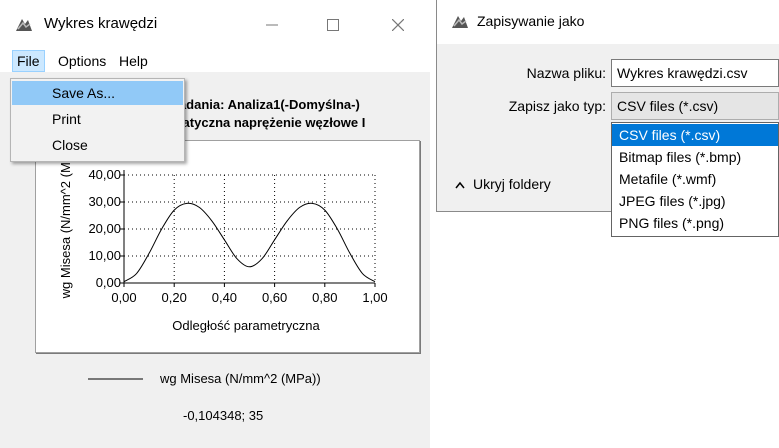  Describe the element at coordinates (223, 415) in the screenshot. I see `coordinate-readout: -0,104348; 35` at that location.